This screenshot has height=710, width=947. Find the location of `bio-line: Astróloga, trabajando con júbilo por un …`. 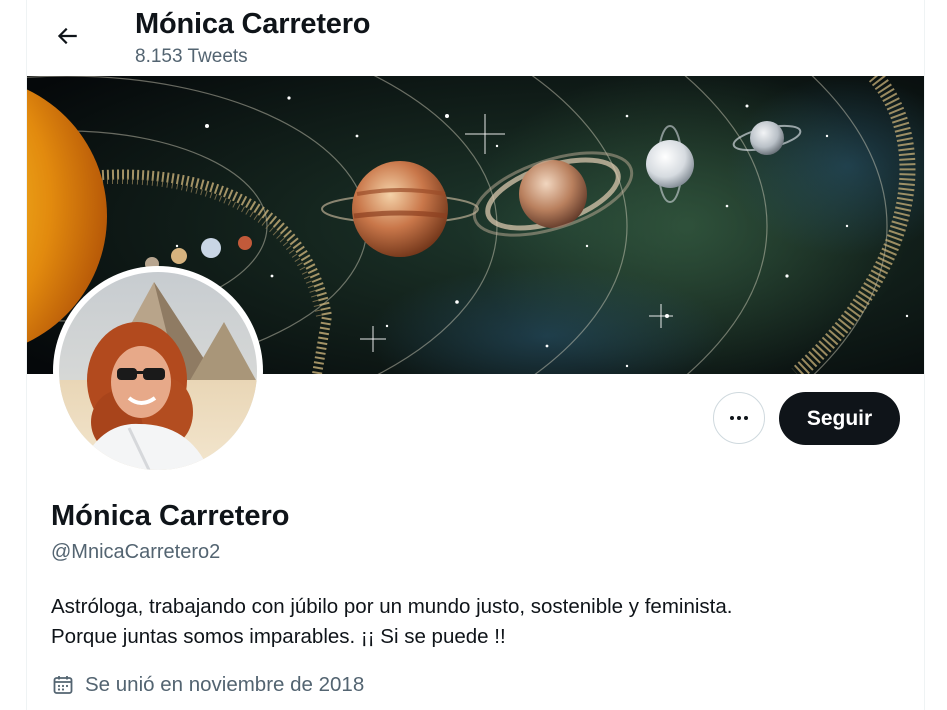

bio-line: Astróloga, trabajando con júbilo por un … is located at coordinates (392, 606).